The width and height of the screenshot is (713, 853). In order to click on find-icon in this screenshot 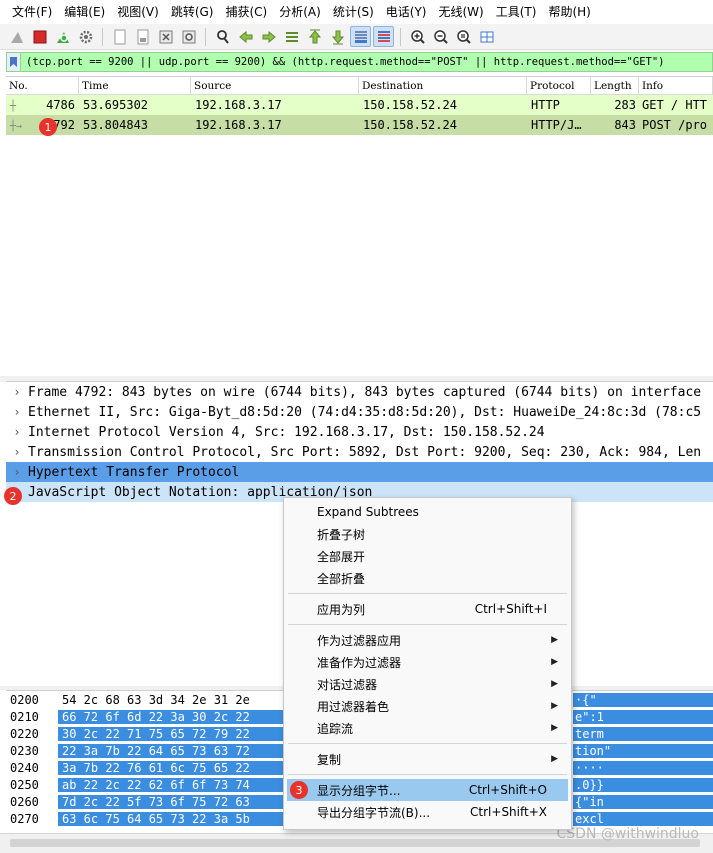, I will do `click(222, 36)`.